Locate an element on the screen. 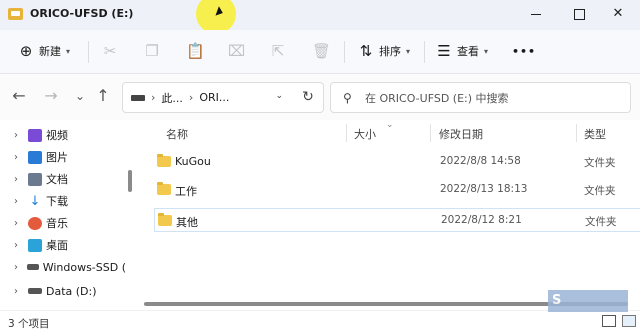  sidebar-item-downloads: › ↓ 下载 is located at coordinates (63, 201).